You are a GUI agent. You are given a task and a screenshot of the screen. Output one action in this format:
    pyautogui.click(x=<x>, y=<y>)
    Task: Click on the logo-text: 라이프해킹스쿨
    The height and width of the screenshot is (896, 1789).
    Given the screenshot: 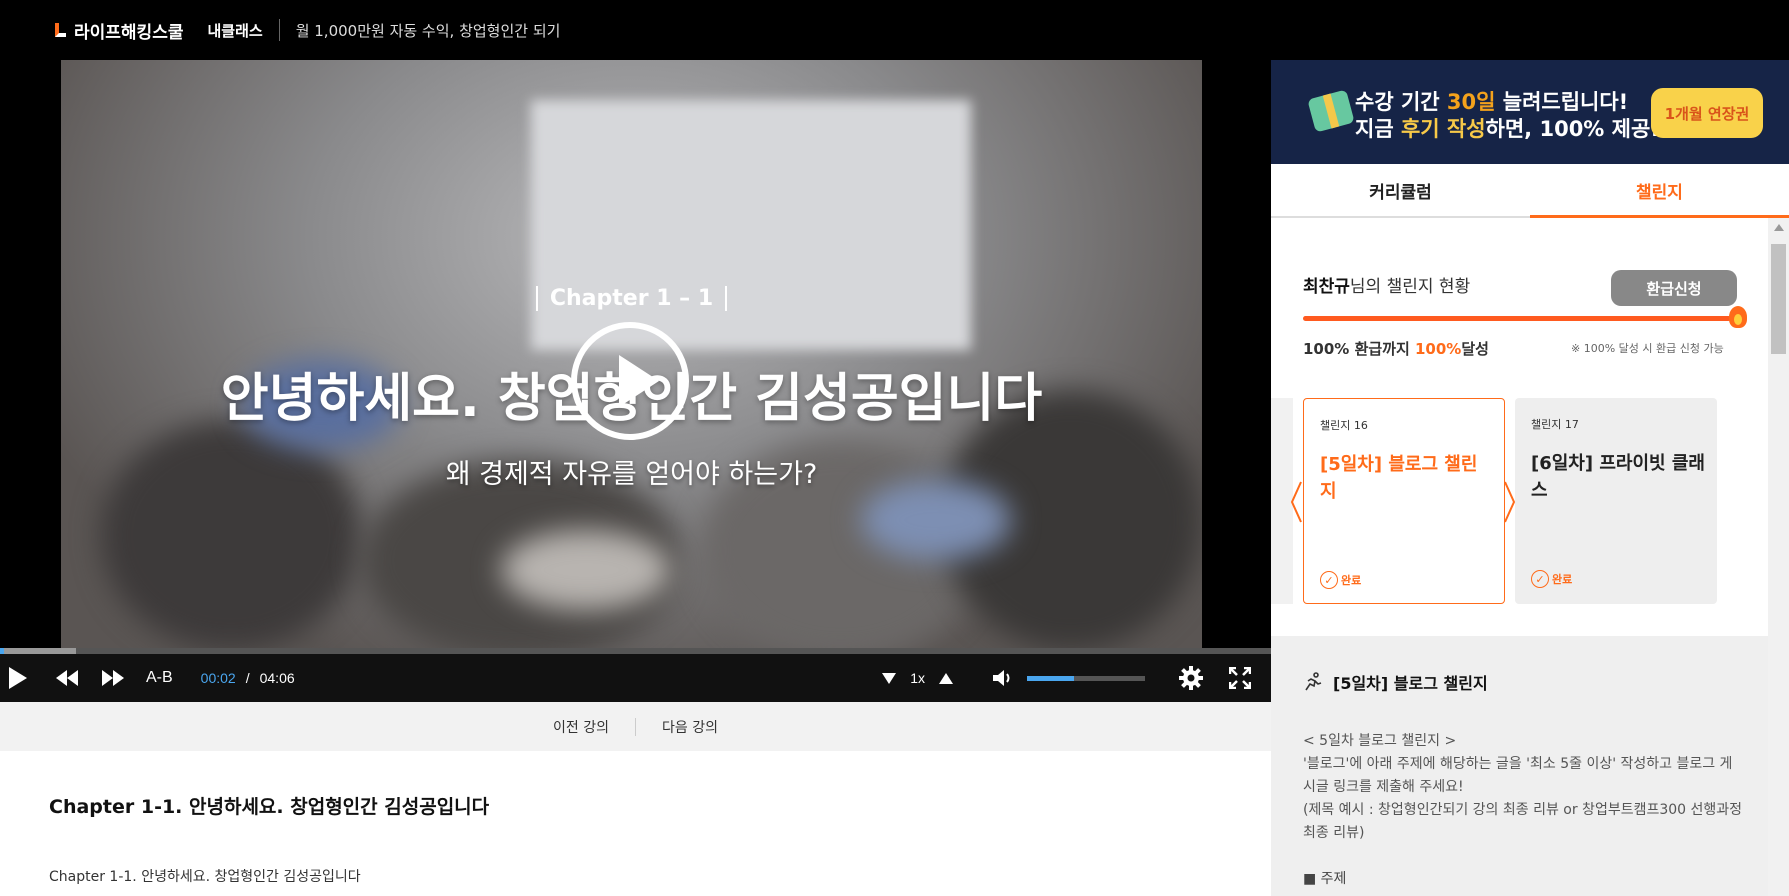 What is the action you would take?
    pyautogui.click(x=129, y=32)
    